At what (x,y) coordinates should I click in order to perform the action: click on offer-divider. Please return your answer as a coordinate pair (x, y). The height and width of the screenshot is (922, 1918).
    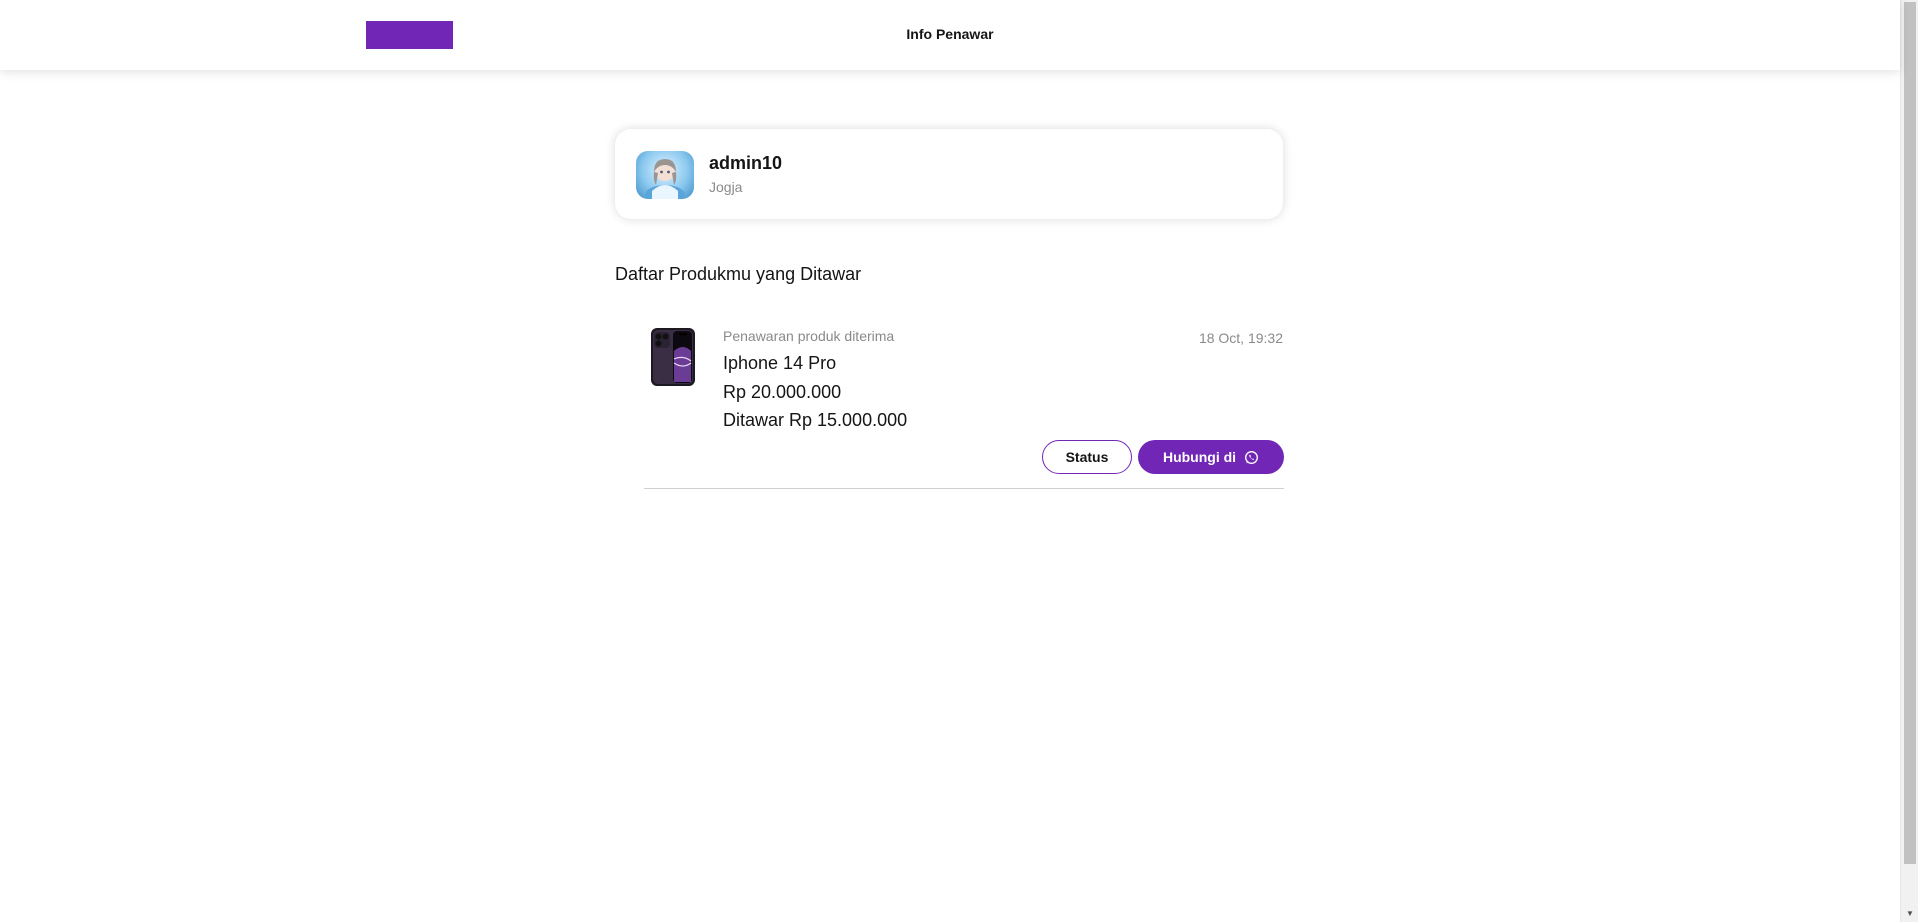
    Looking at the image, I should click on (964, 488).